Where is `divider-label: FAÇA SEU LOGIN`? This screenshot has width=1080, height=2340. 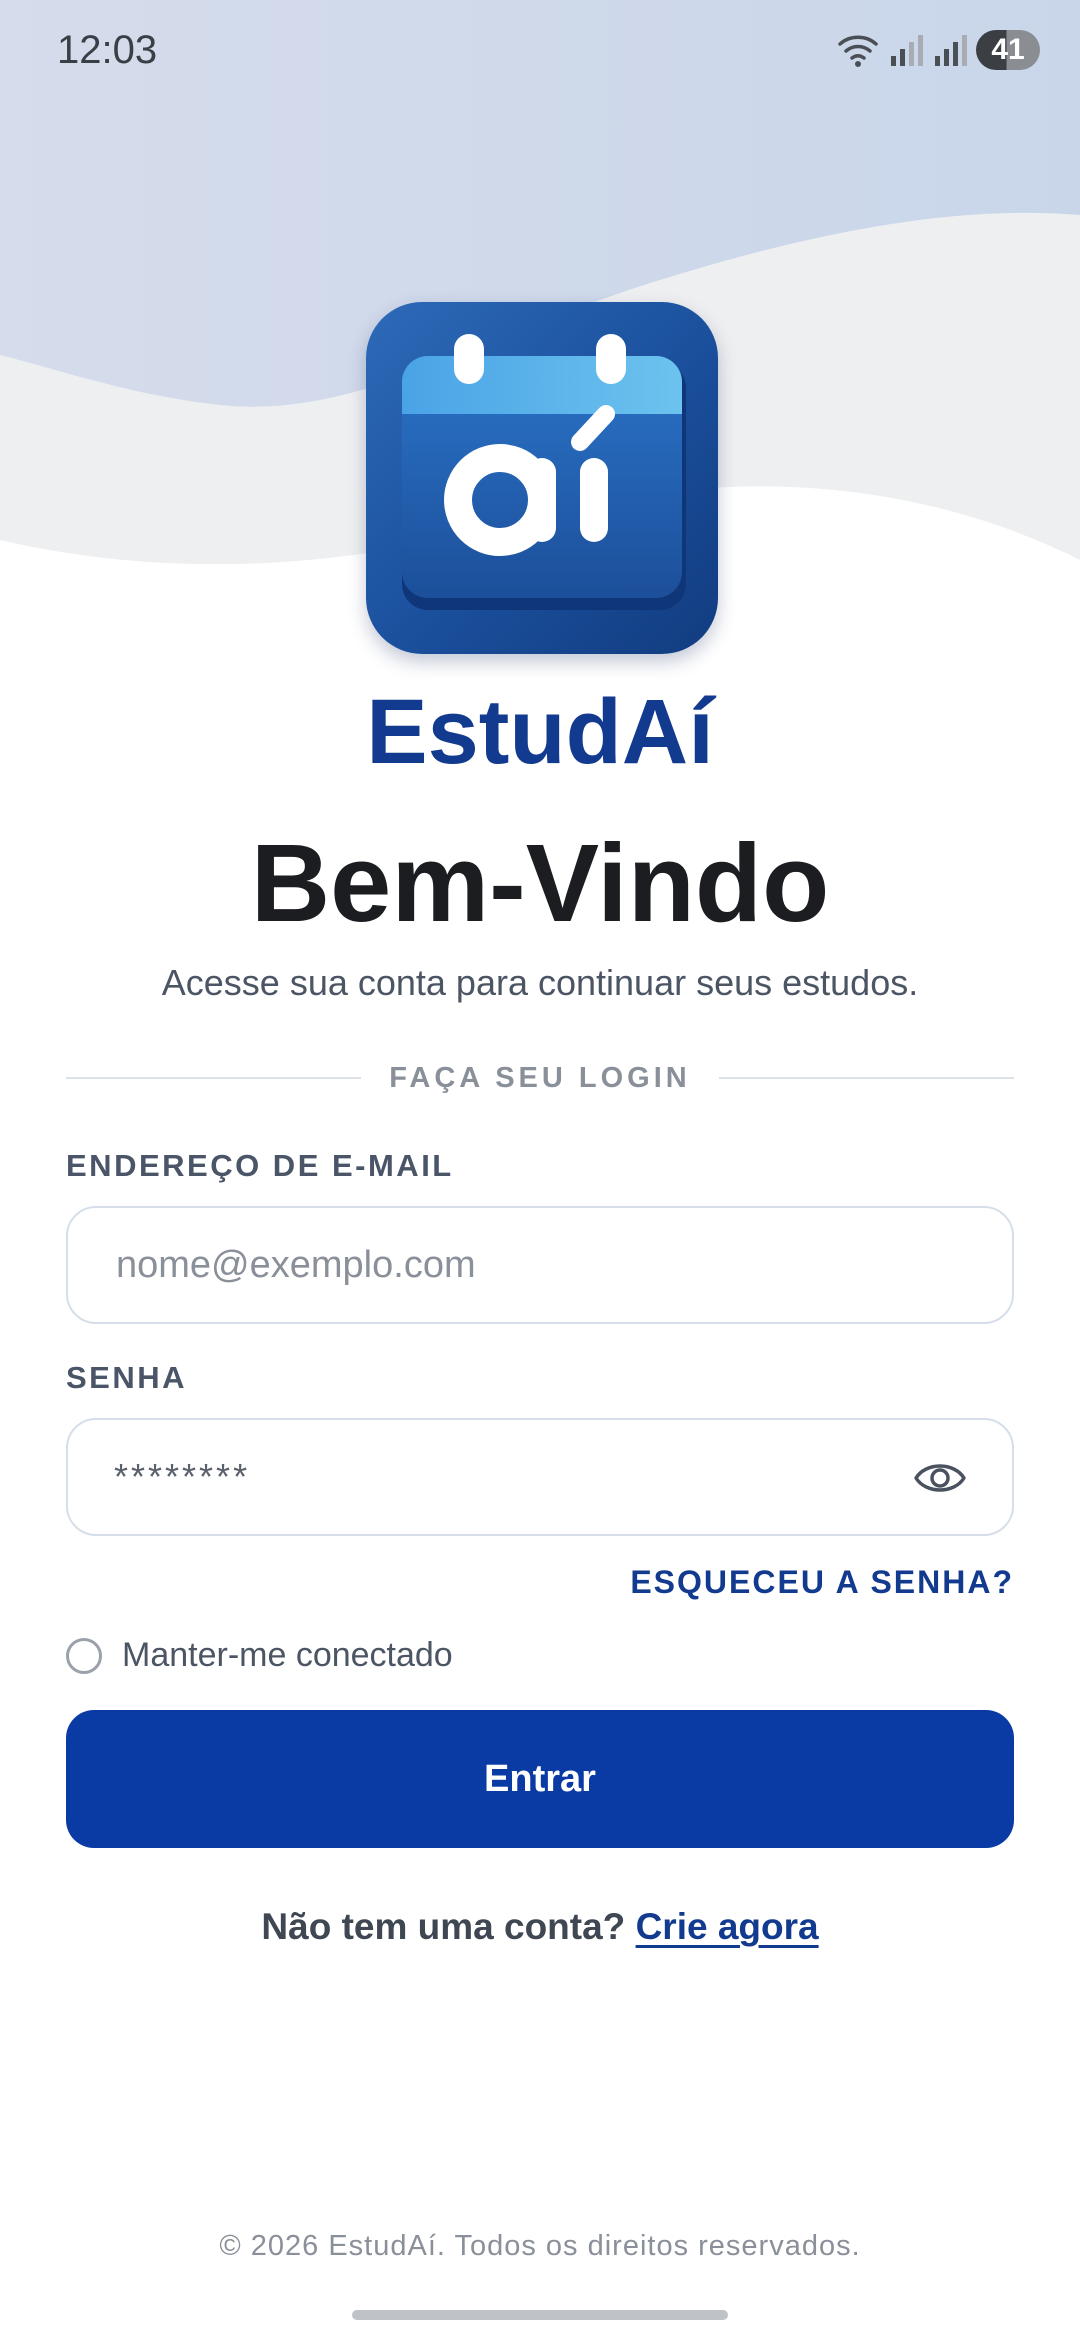
divider-label: FAÇA SEU LOGIN is located at coordinates (540, 1077).